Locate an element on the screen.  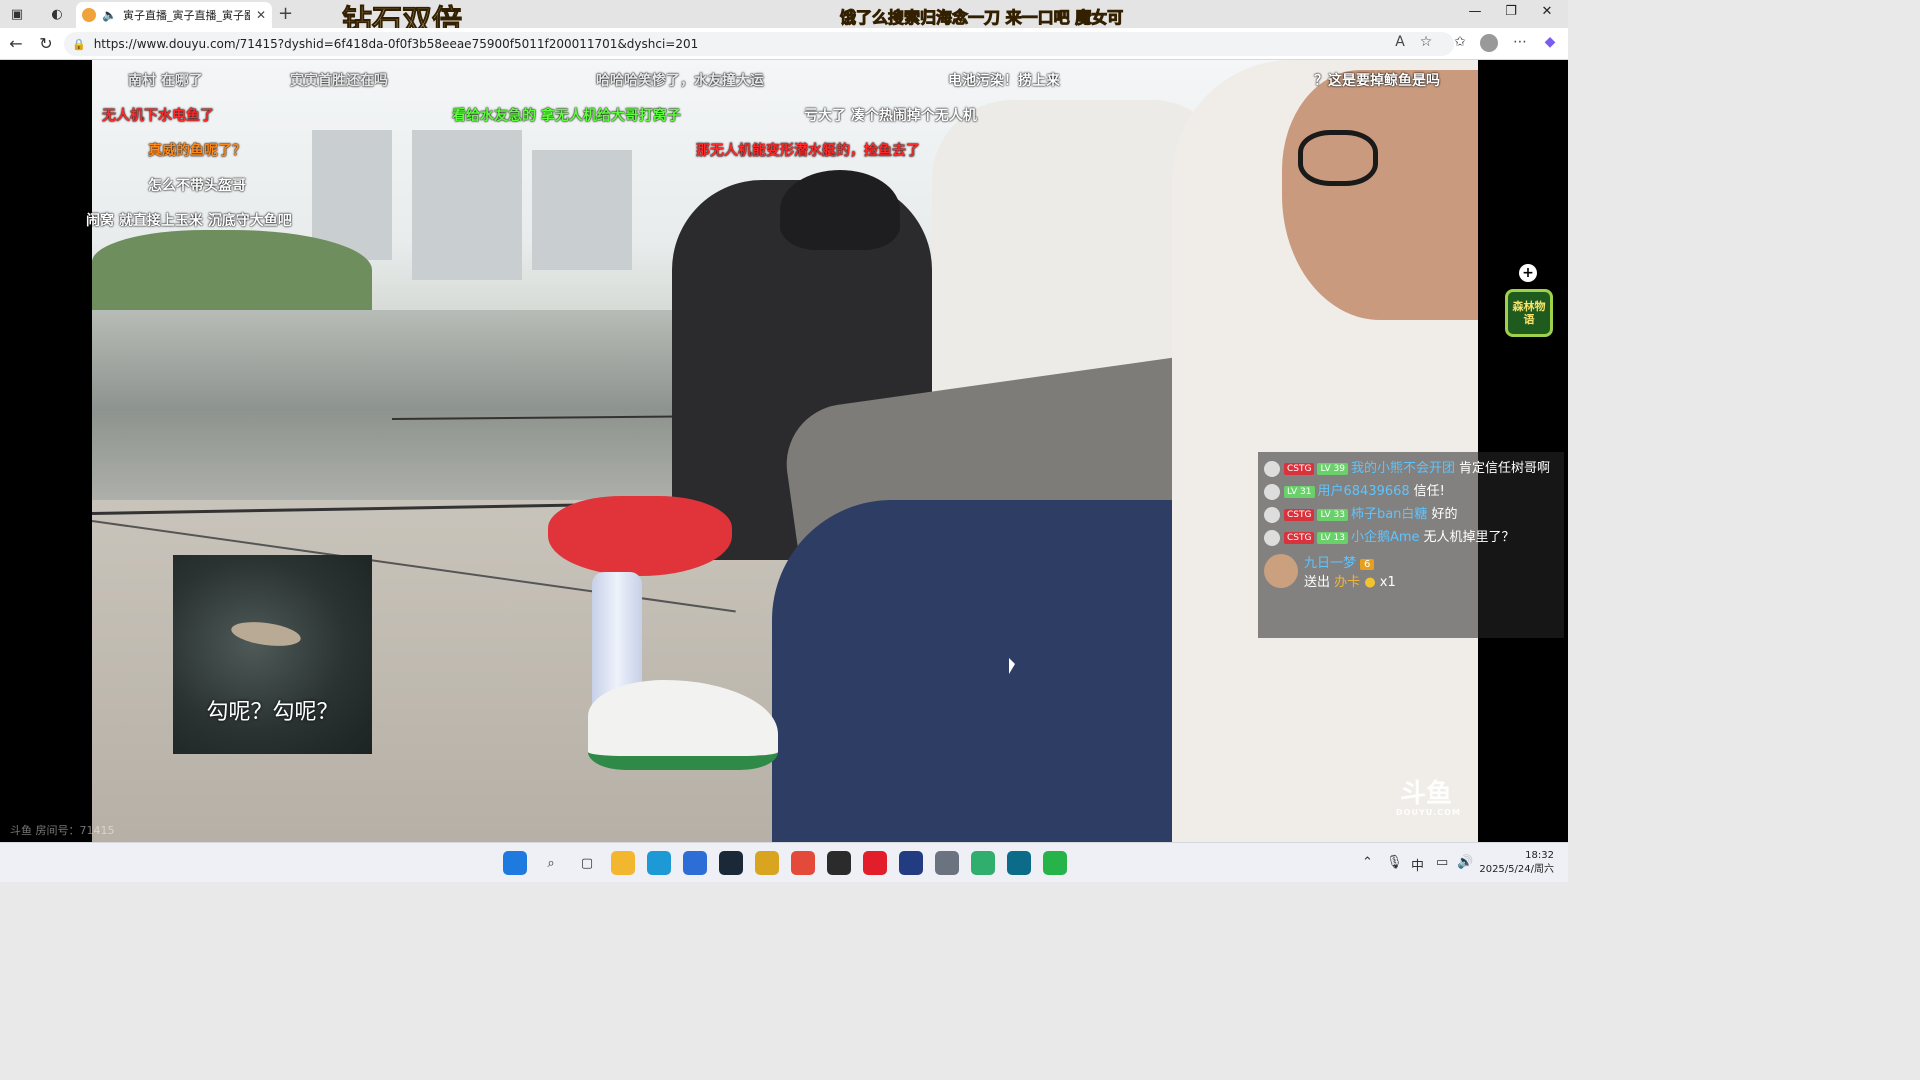
new-tab-button: + is located at coordinates (285, 13).